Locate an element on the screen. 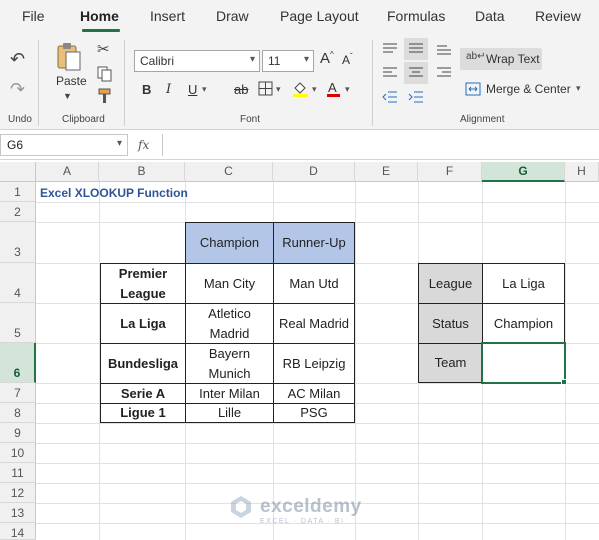 The width and height of the screenshot is (599, 540). increase-font-button: A^ is located at coordinates (327, 58).